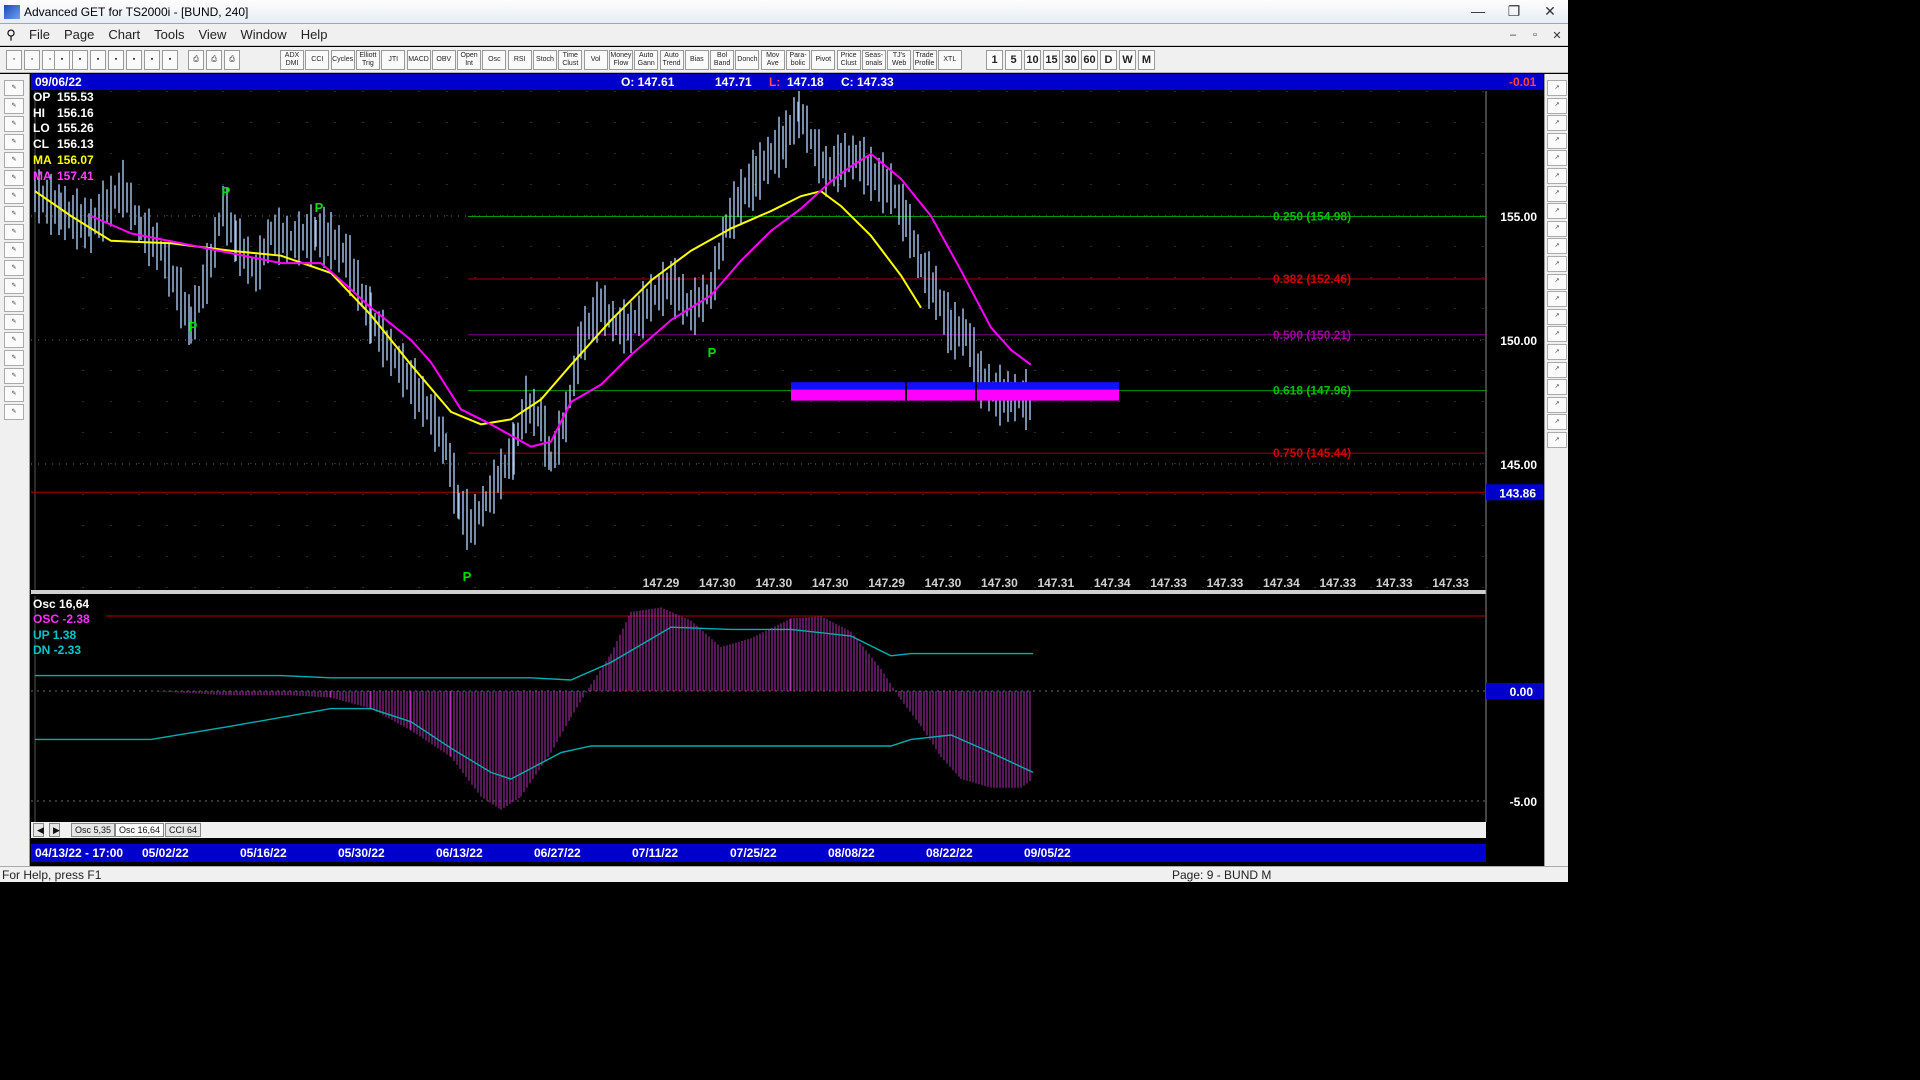 This screenshot has width=1920, height=1080. What do you see at coordinates (899, 60) in the screenshot?
I see `study-button-24: TJ's Web` at bounding box center [899, 60].